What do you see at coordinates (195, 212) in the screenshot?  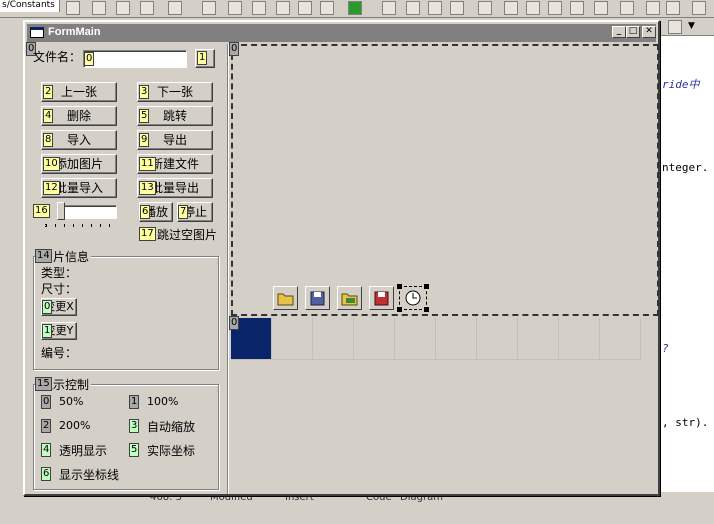 I see `stop-button: 7 停止` at bounding box center [195, 212].